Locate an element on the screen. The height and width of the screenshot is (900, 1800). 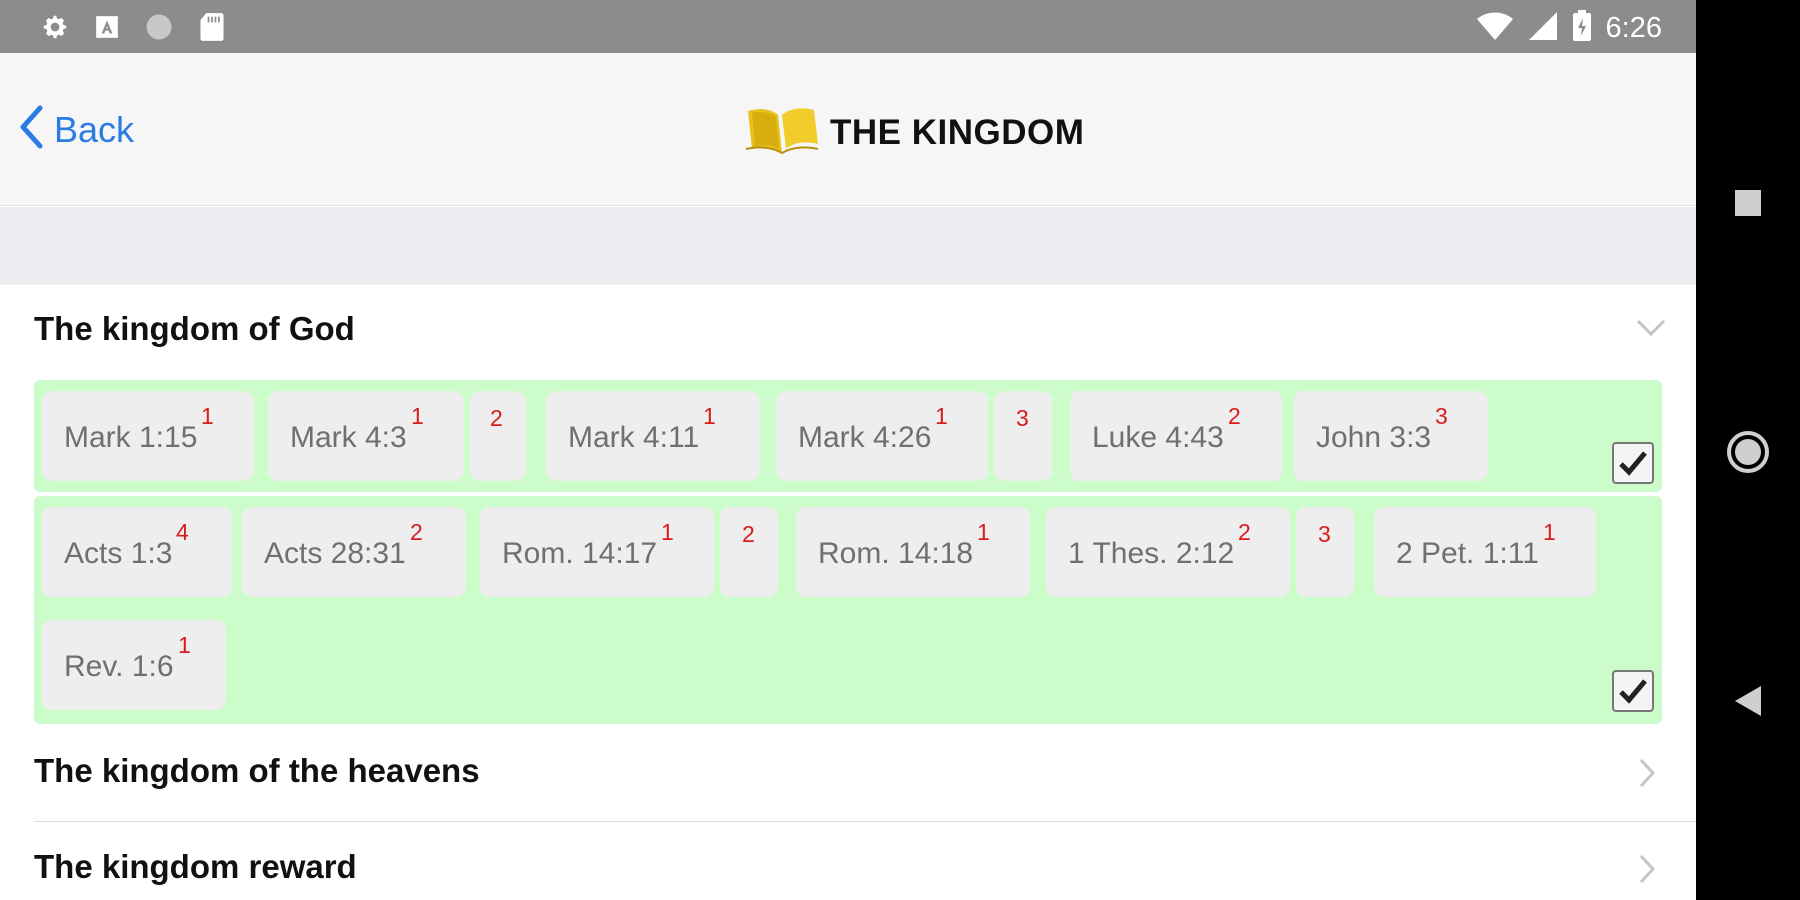
header-spacer is located at coordinates (848, 246).